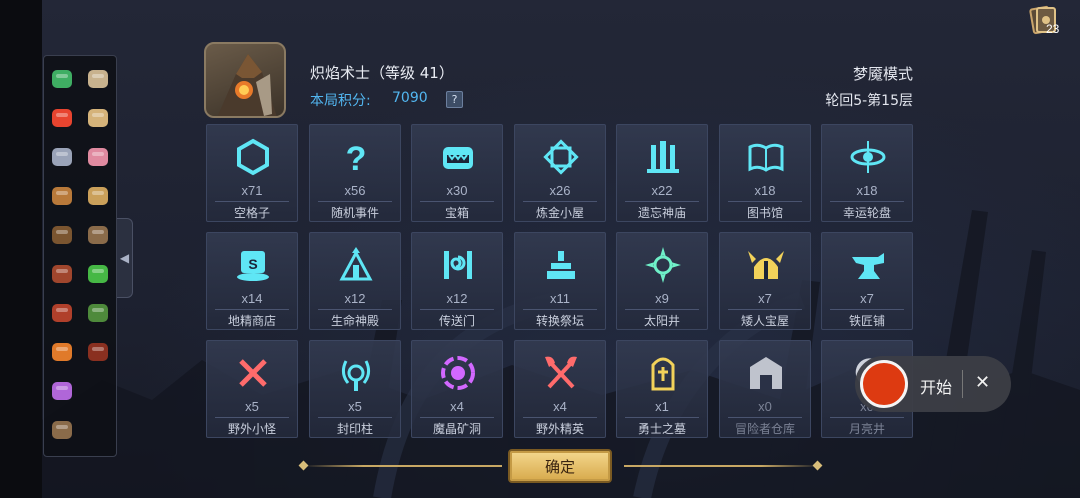 The image size is (1080, 498). I want to click on map-tile: x18 幸运轮盘, so click(867, 173).